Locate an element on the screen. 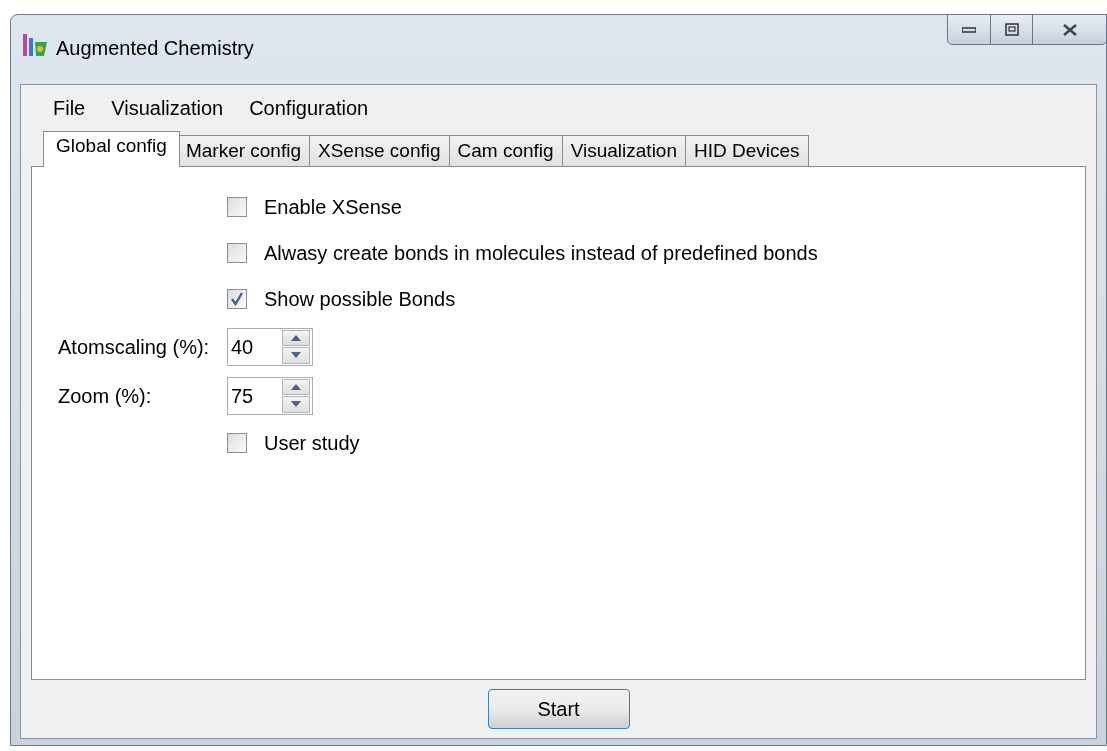 This screenshot has height=751, width=1107. tab: Visualization is located at coordinates (623, 151).